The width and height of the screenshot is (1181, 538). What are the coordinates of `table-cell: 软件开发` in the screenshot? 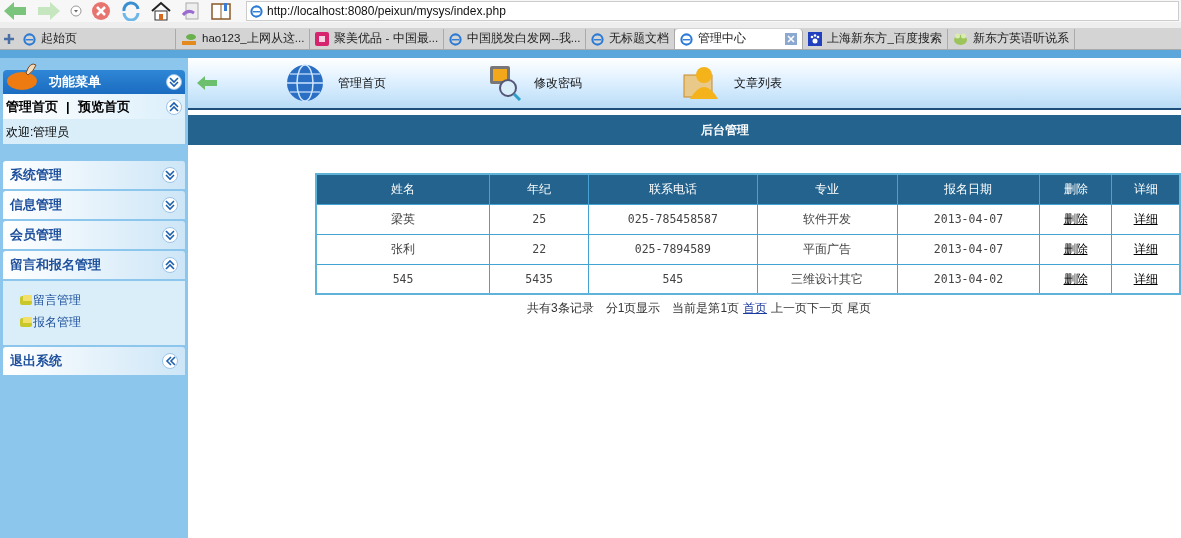 It's located at (827, 218).